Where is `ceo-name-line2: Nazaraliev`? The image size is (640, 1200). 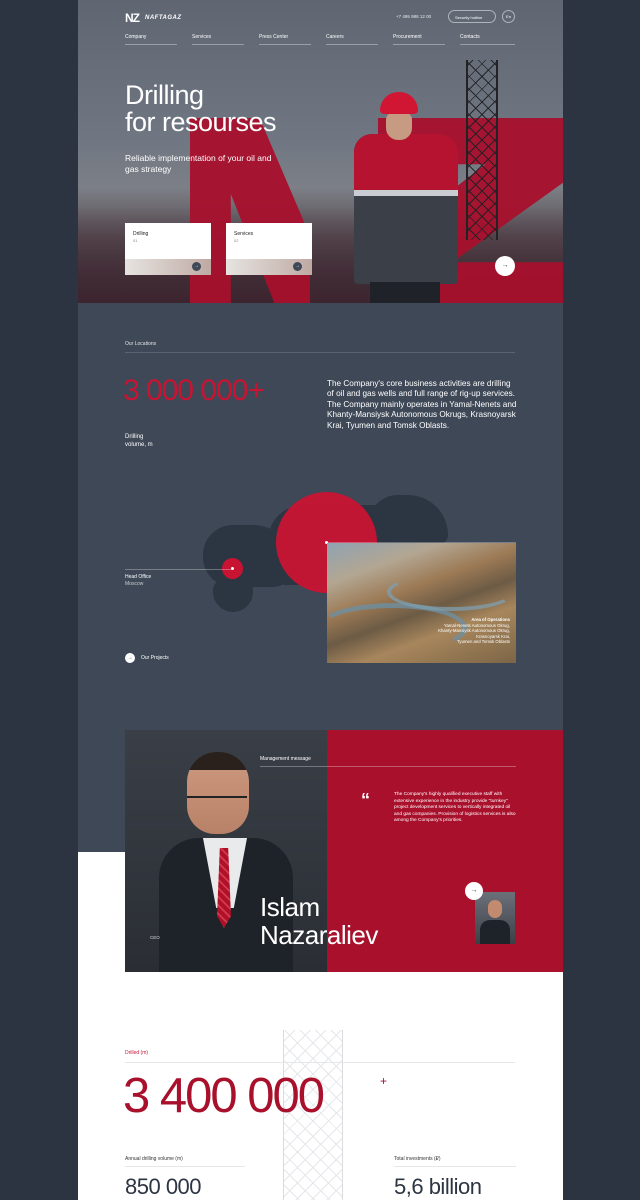
ceo-name-line2: Nazaraliev is located at coordinates (319, 935).